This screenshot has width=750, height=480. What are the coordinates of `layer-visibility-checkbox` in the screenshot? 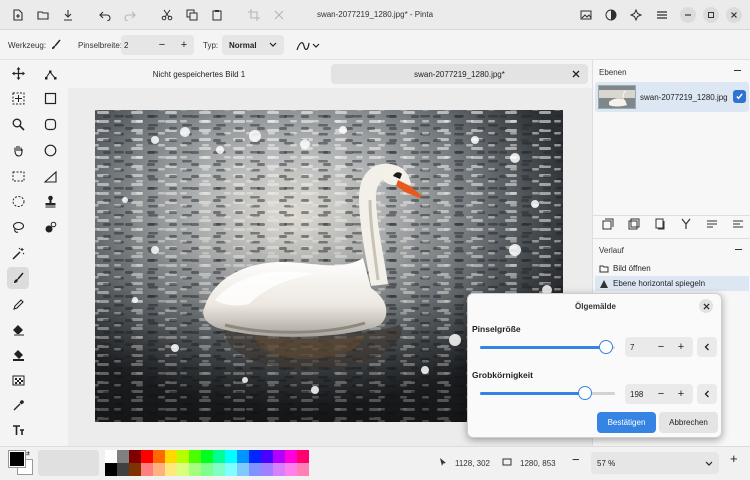 It's located at (739, 96).